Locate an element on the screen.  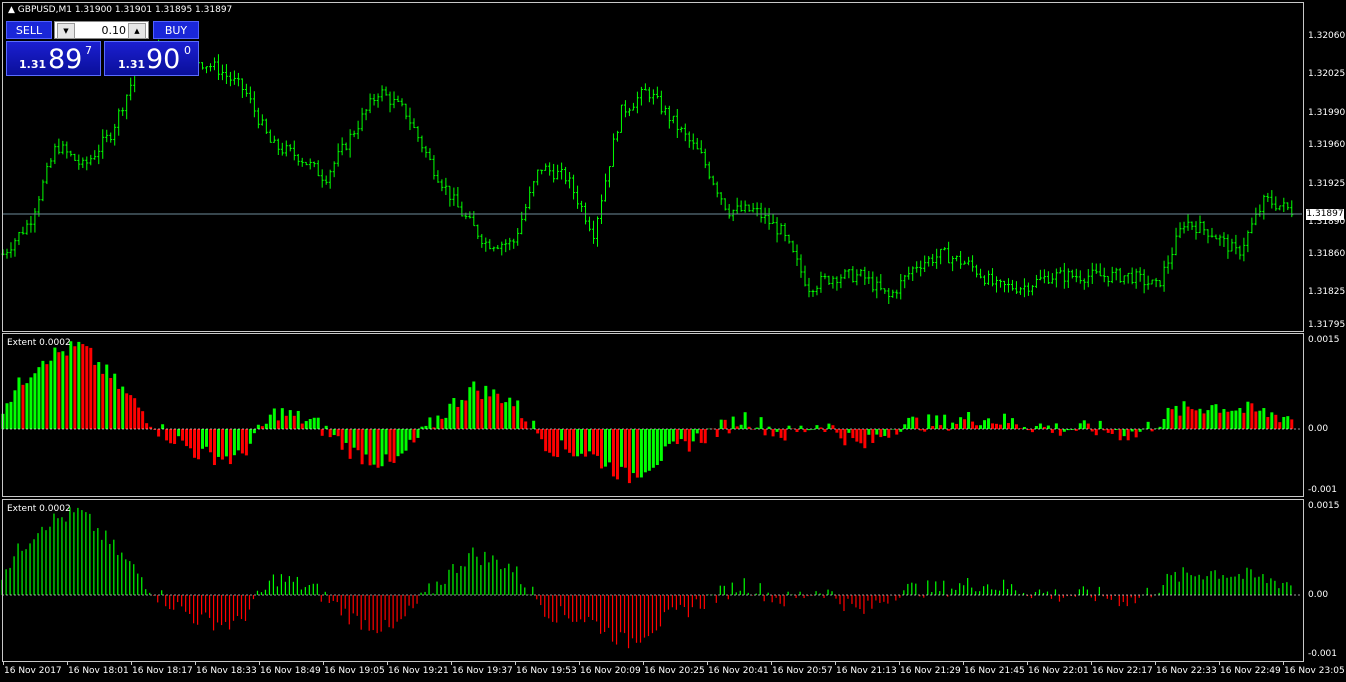
time-label: 16 Nov 19:53 is located at coordinates (546, 671).